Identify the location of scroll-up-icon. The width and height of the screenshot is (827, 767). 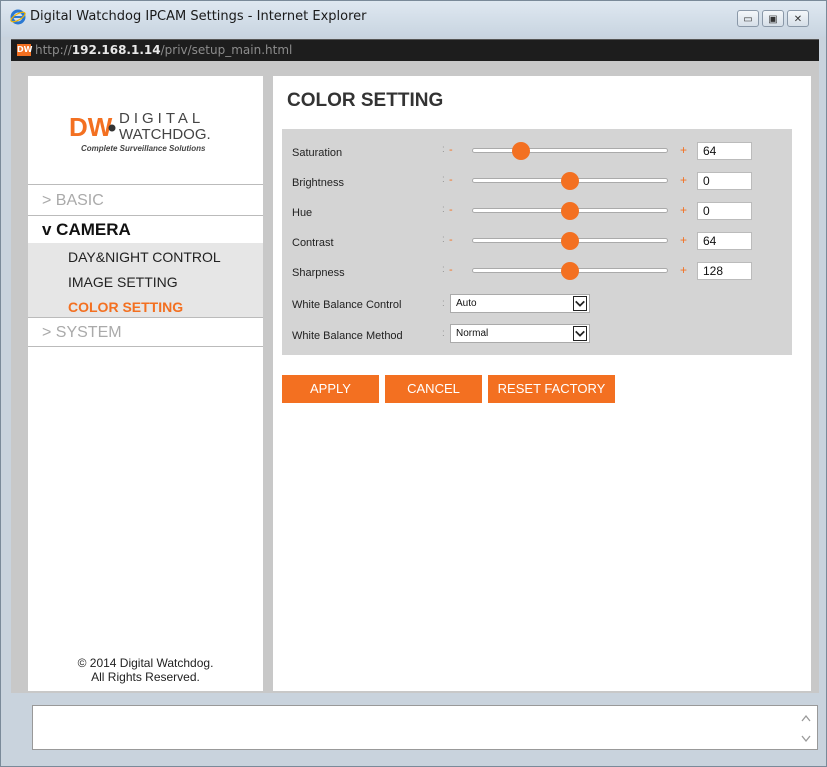
(806, 718).